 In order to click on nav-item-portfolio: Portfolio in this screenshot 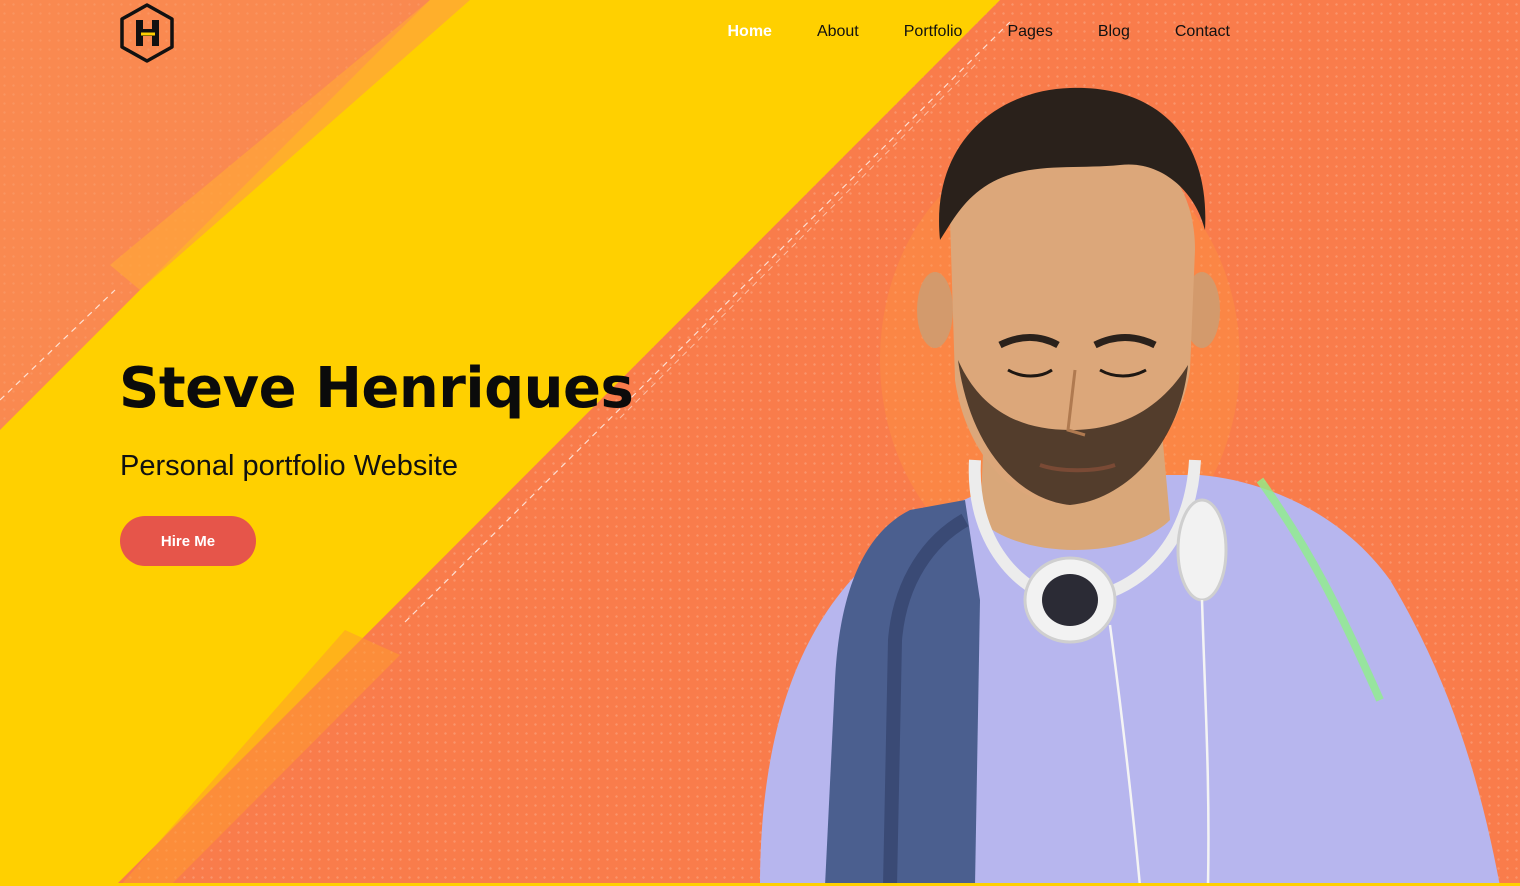, I will do `click(933, 32)`.